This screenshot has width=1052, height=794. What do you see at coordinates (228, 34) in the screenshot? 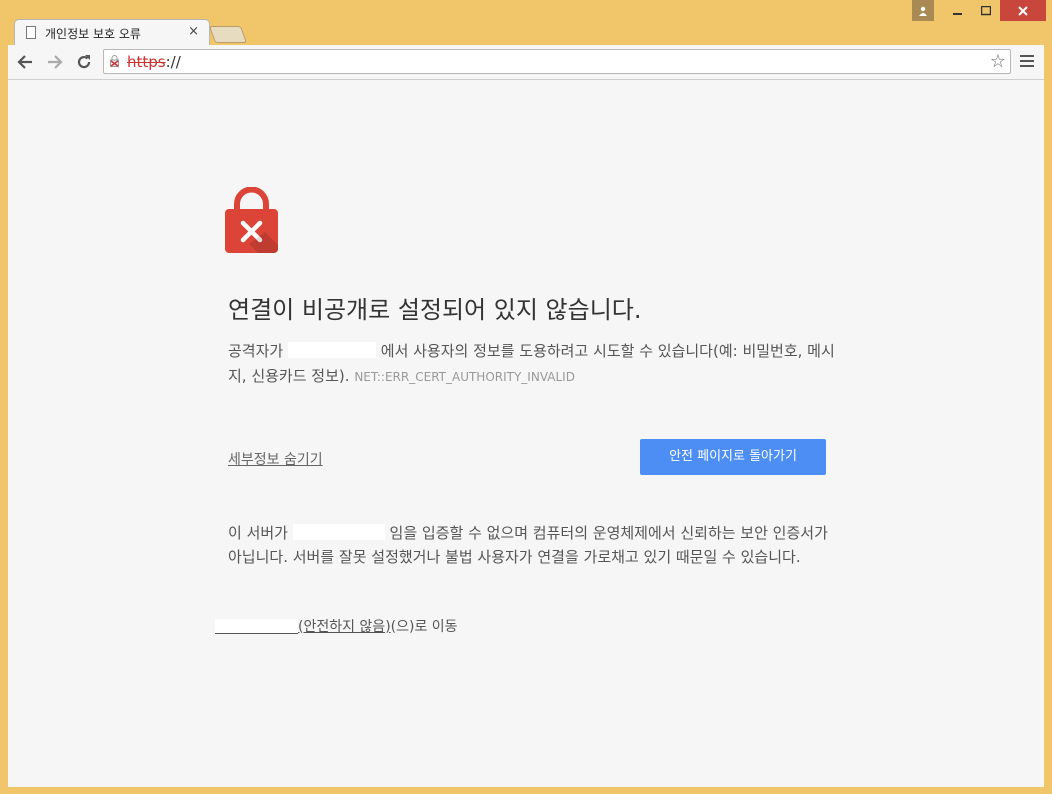
I see `new-tab-button` at bounding box center [228, 34].